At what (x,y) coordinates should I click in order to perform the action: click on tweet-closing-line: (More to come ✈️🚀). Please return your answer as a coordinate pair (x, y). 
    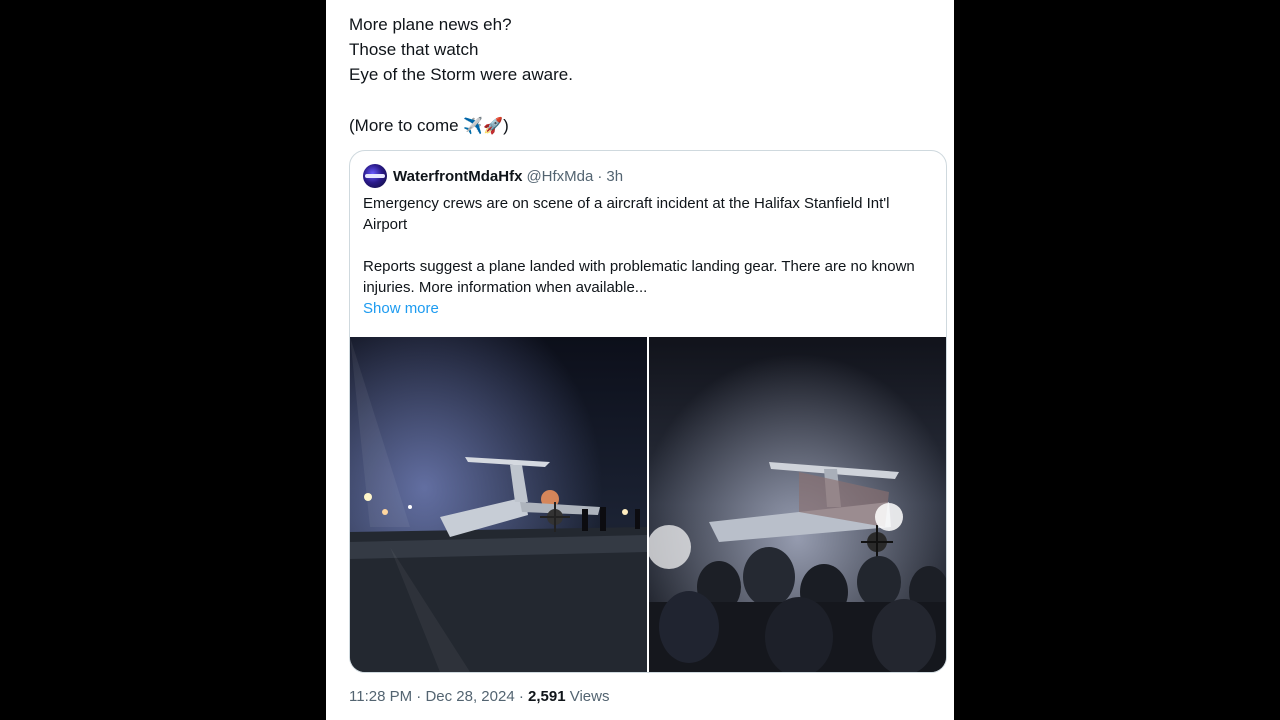
    Looking at the image, I should click on (644, 125).